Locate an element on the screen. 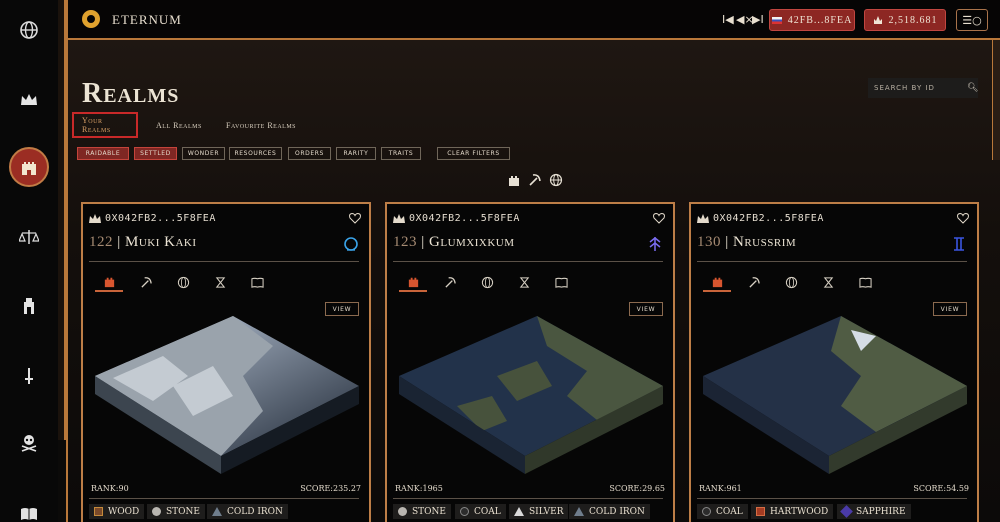 The image size is (1000, 522). resource-label: COAL is located at coordinates (487, 511).